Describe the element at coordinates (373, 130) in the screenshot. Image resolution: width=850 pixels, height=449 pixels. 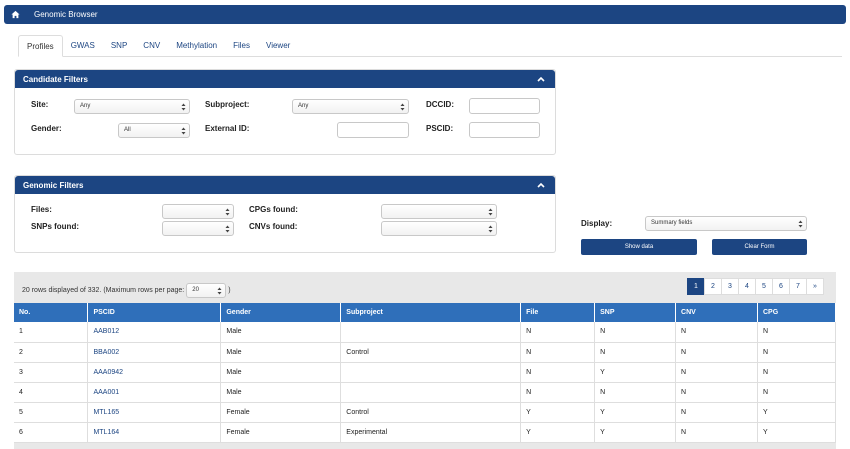
I see `external-id-input` at that location.